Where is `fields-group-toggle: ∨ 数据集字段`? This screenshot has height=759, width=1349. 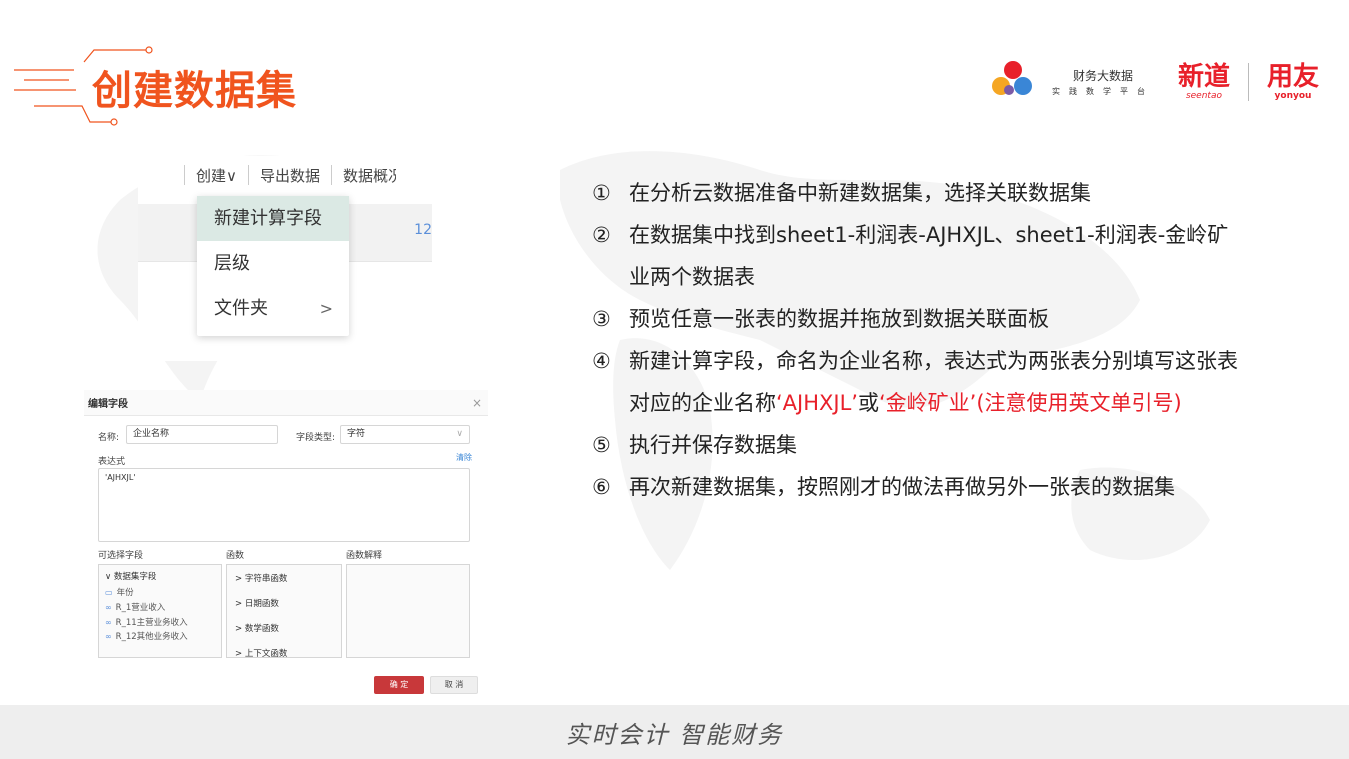 fields-group-toggle: ∨ 数据集字段 is located at coordinates (160, 577).